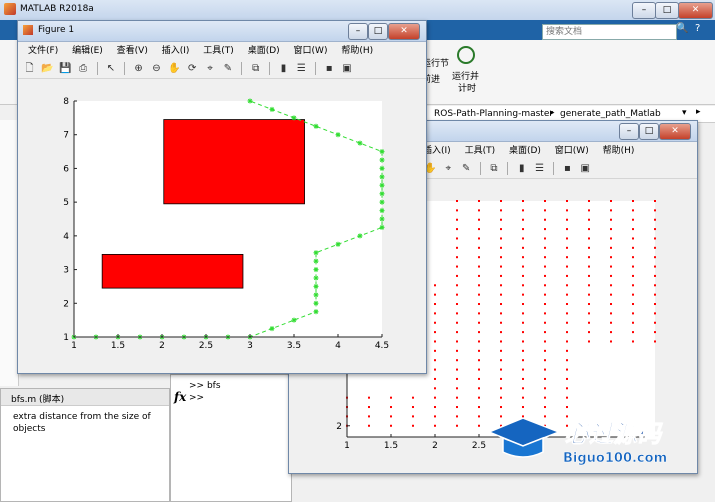  What do you see at coordinates (467, 87) in the screenshot?
I see `ribbon-run-time-2: 计时` at bounding box center [467, 87].